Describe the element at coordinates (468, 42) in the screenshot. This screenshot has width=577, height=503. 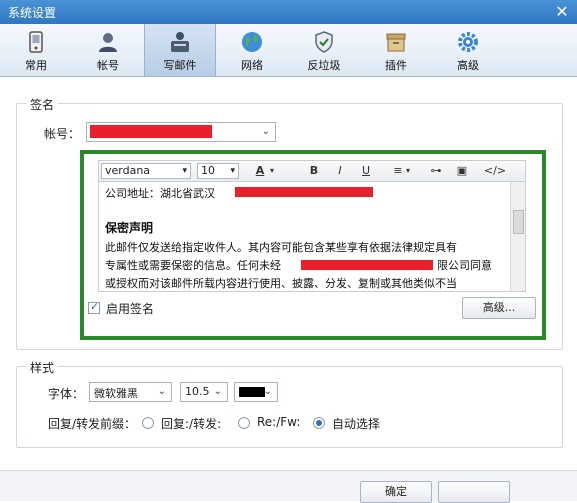
I see `gear-icon` at that location.